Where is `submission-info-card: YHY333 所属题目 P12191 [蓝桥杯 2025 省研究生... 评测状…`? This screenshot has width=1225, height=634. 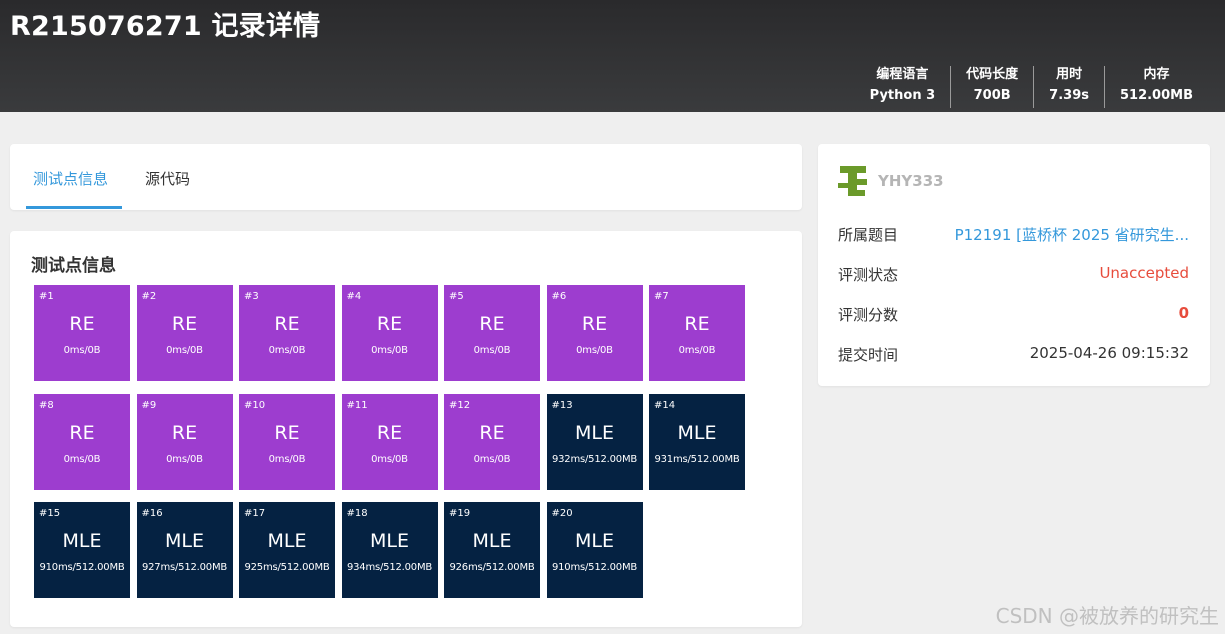 submission-info-card: YHY333 所属题目 P12191 [蓝桥杯 2025 省研究生... 评测状… is located at coordinates (1014, 265).